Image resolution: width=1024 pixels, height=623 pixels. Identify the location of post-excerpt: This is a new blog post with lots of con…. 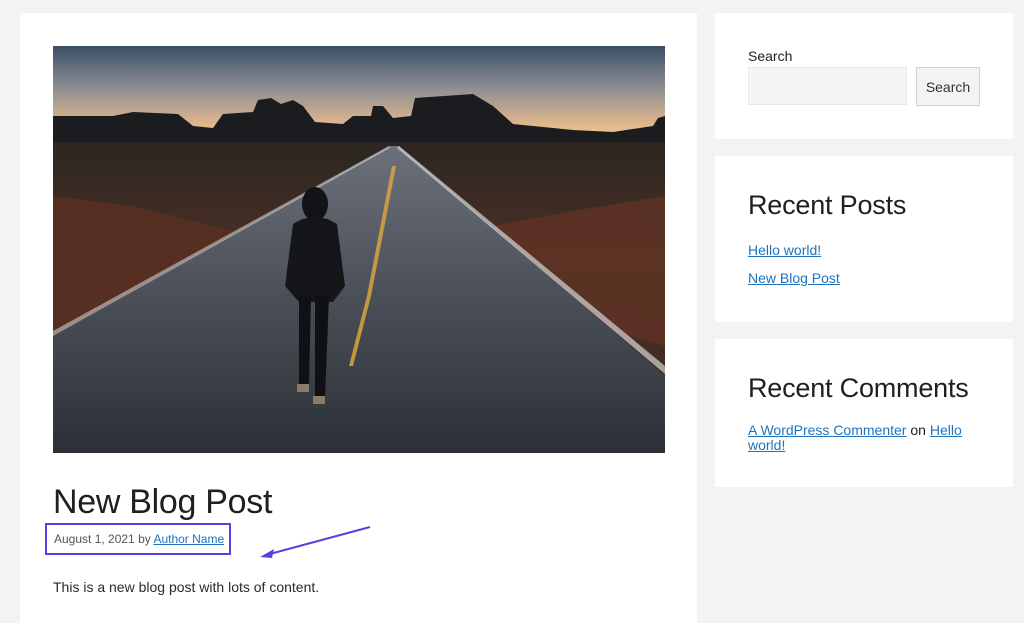
(186, 587).